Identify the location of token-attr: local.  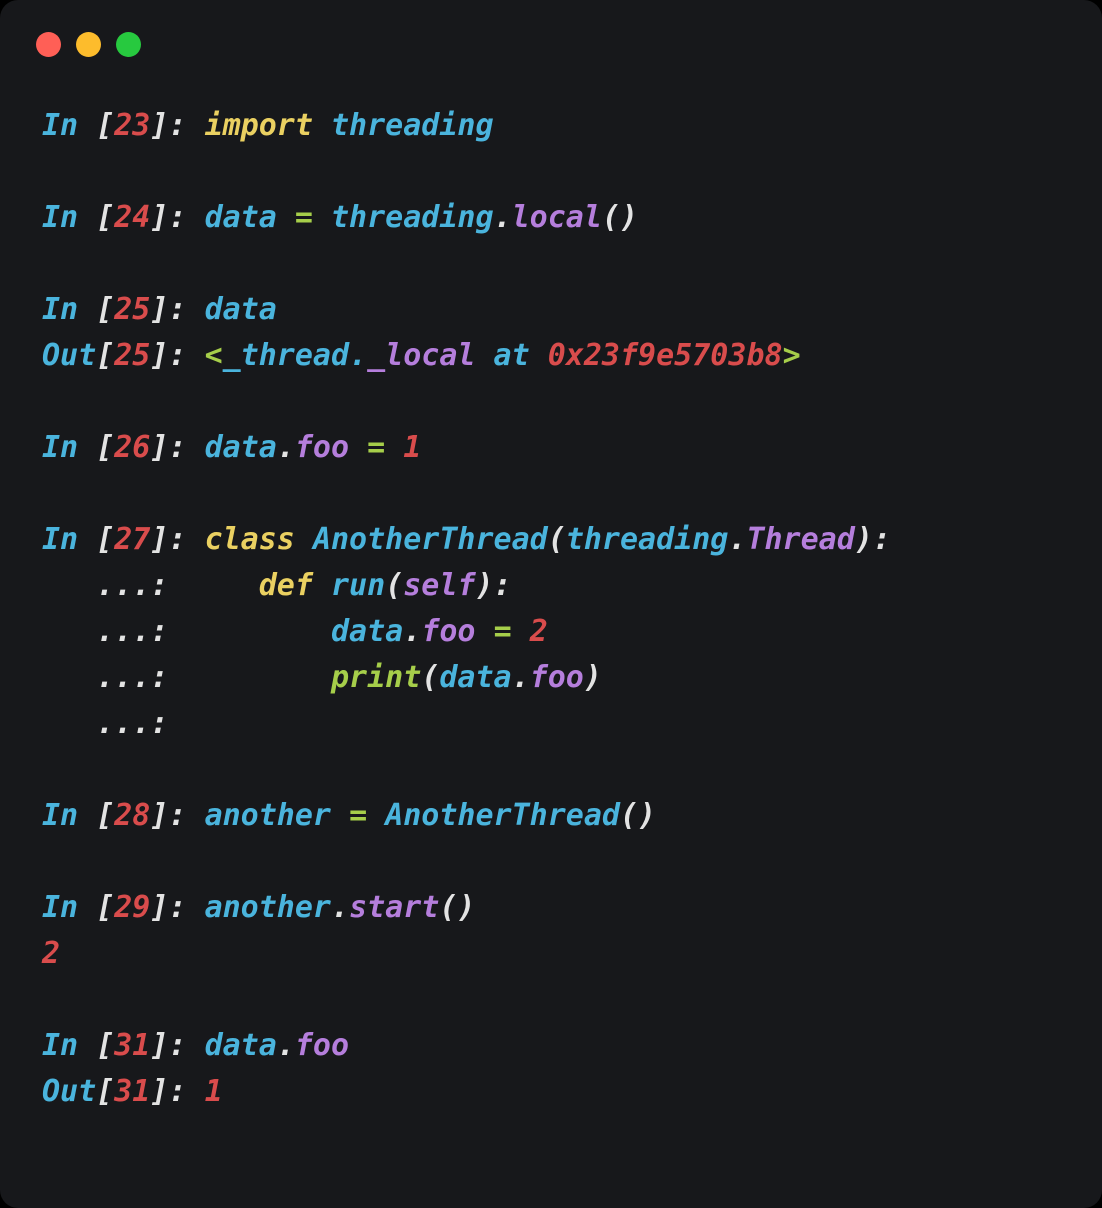
(556, 217).